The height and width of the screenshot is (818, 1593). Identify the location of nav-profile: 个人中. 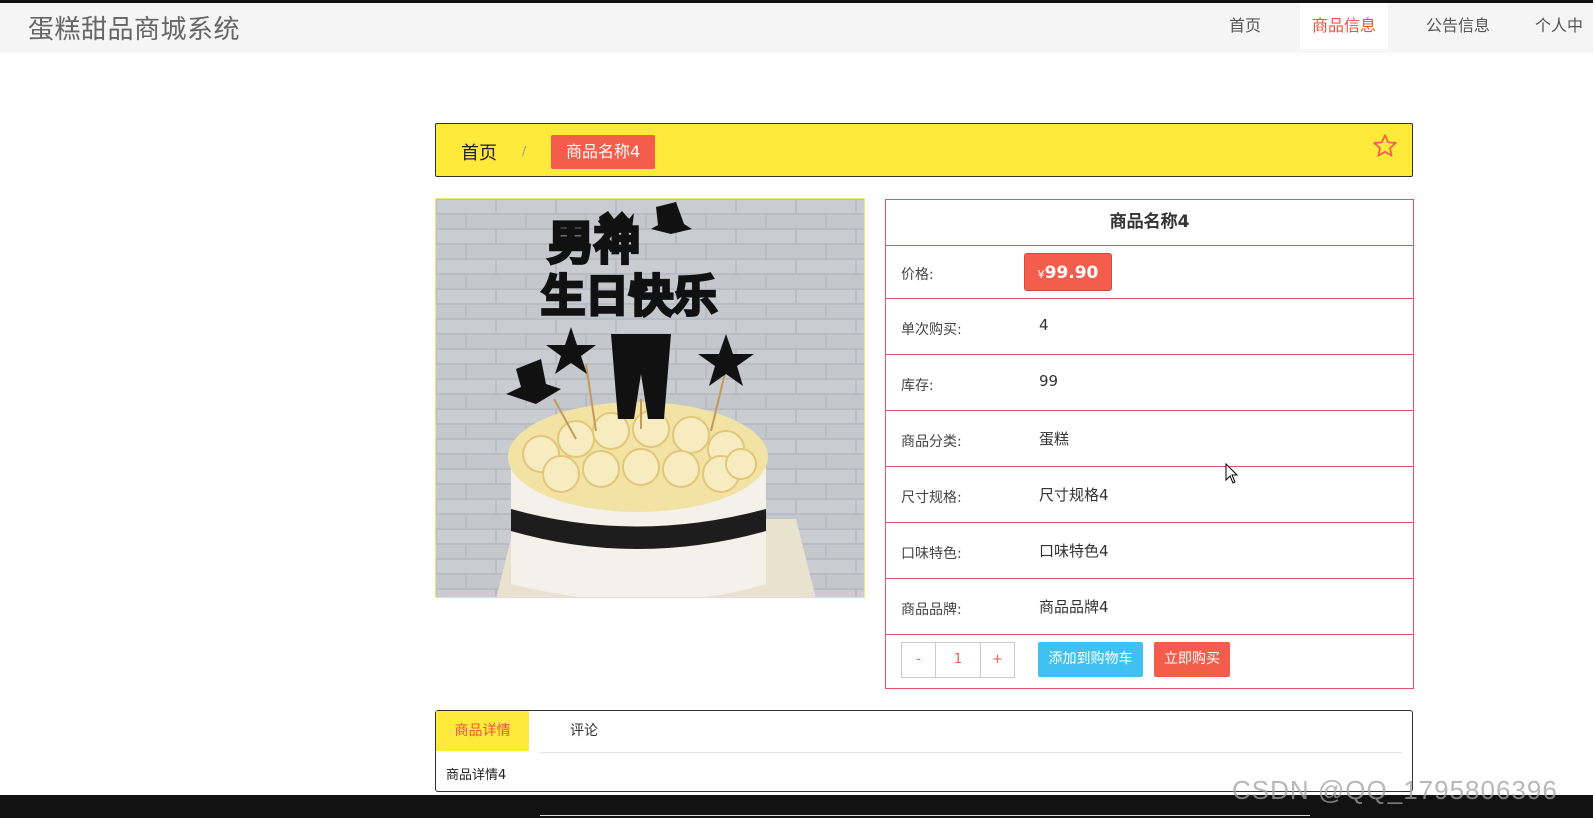
(1564, 26).